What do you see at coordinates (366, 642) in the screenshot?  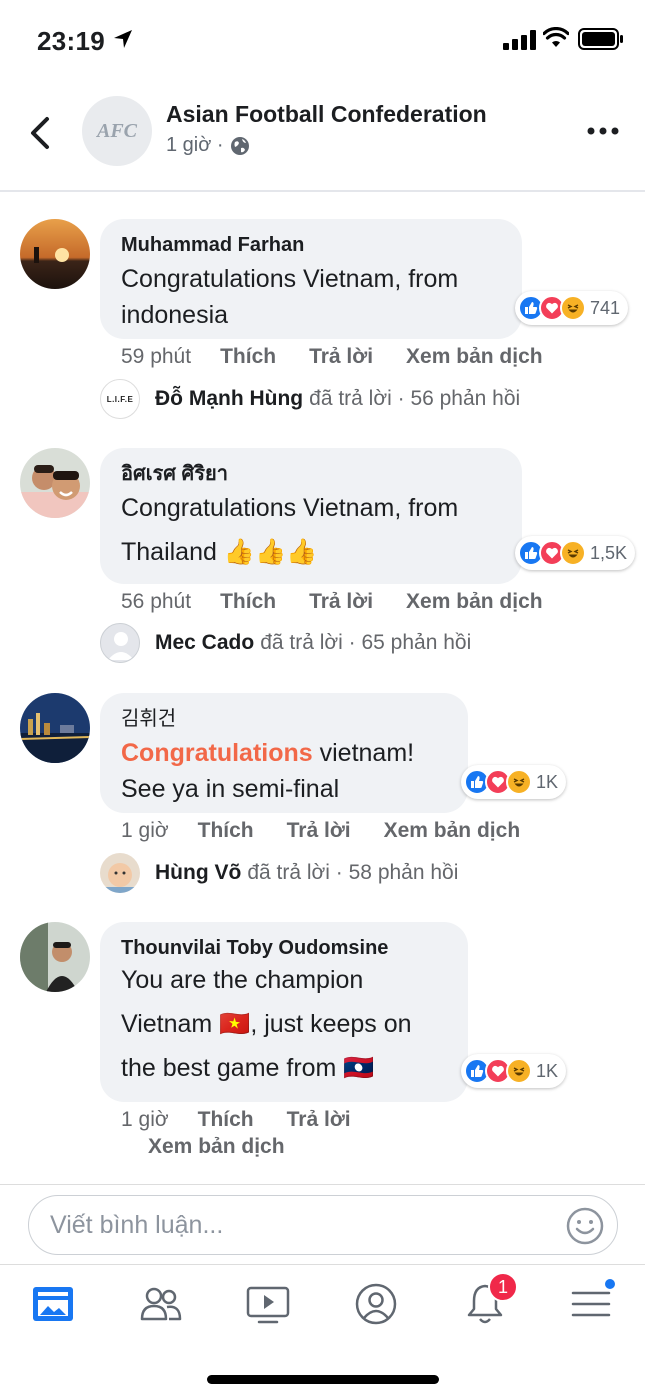 I see `reply-summary: đã trả lời · 65 phản hồi` at bounding box center [366, 642].